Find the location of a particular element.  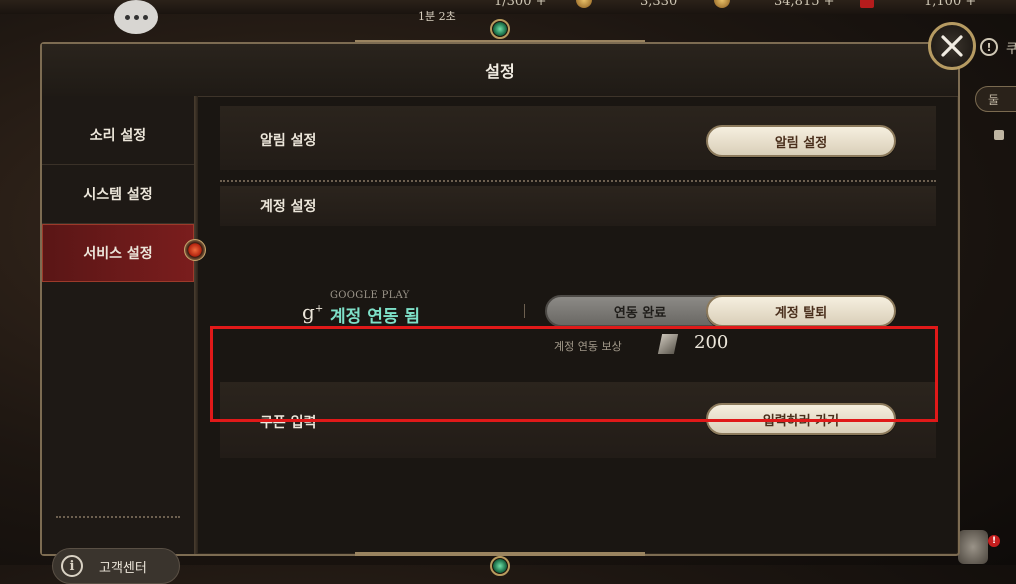

google-play-label: GOOGLE PLAY is located at coordinates (370, 295).